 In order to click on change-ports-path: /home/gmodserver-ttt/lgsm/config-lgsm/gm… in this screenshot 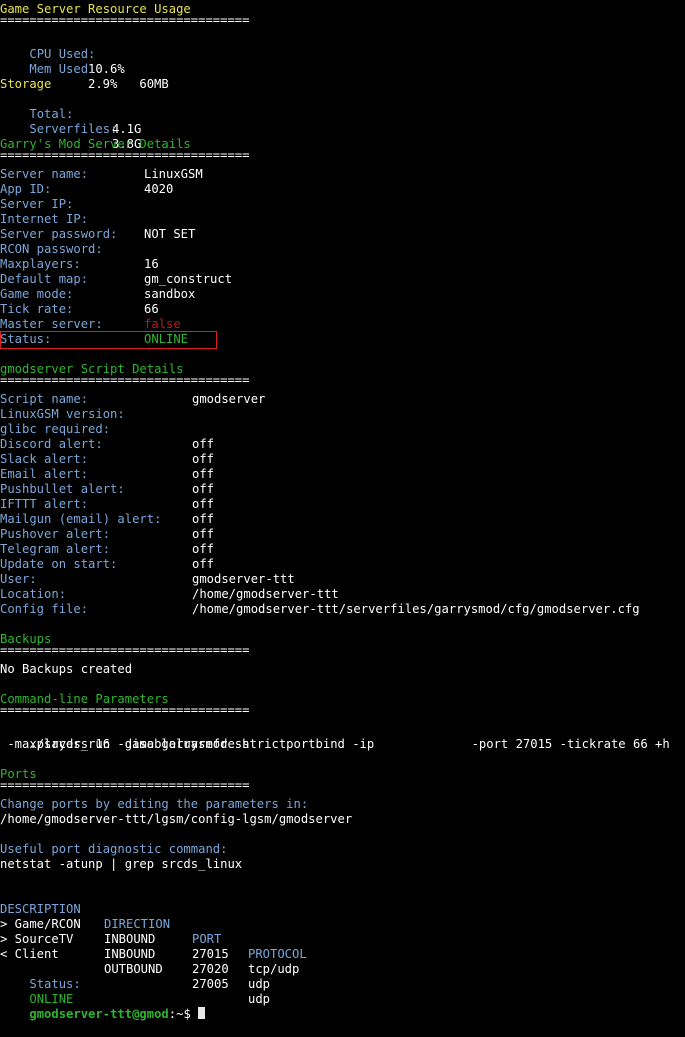, I will do `click(176, 819)`.